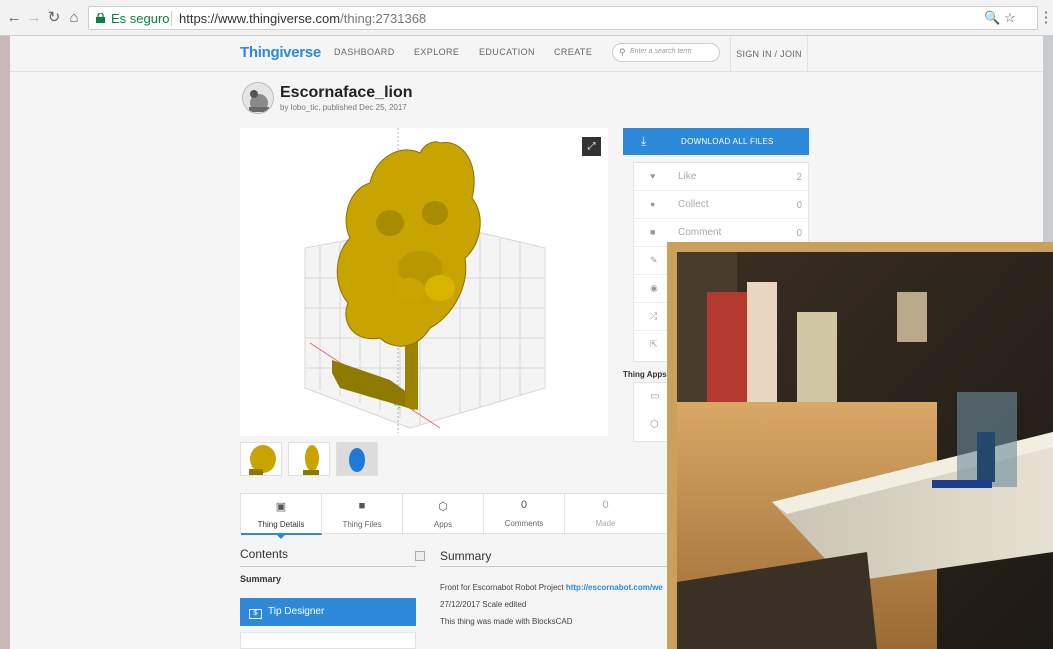 Image resolution: width=1053 pixels, height=649 pixels. I want to click on comment-icon: ■, so click(653, 232).